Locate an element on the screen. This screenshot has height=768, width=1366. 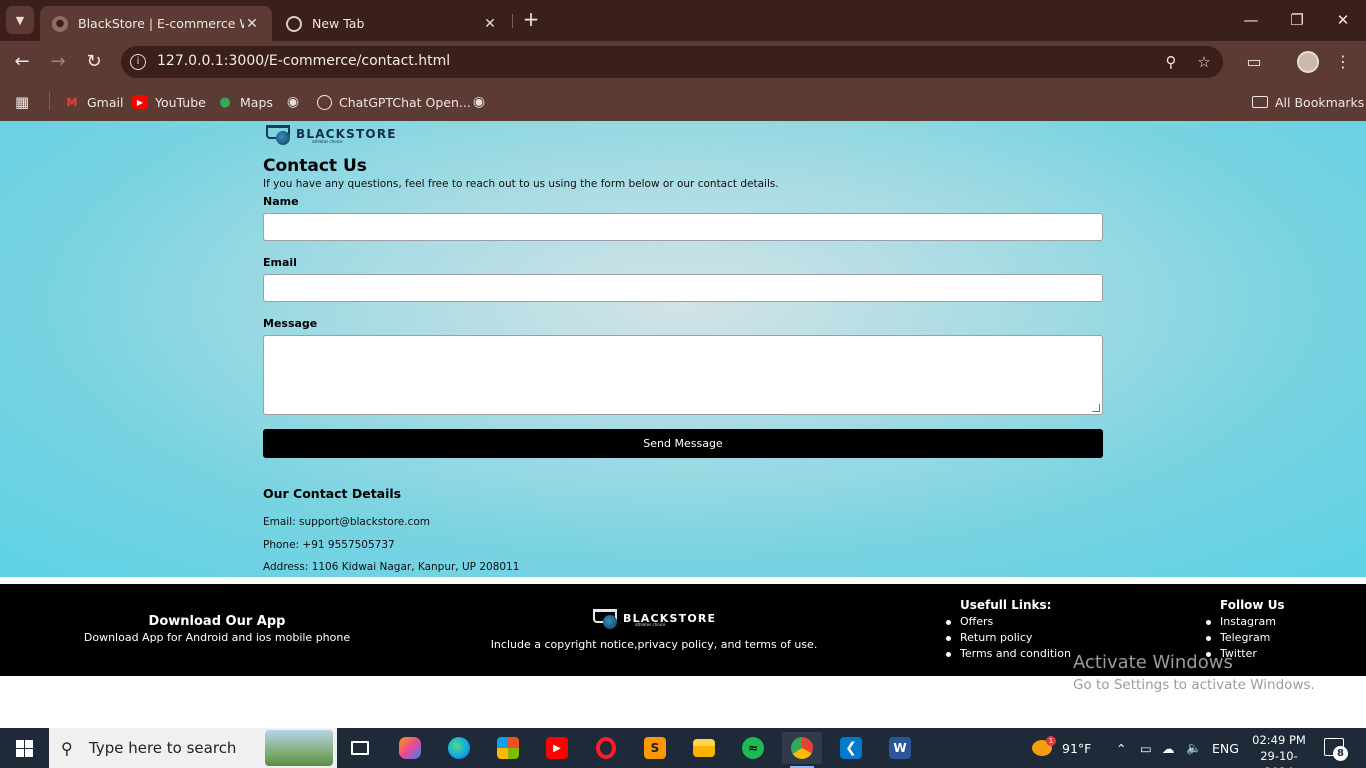
spotify-icon: ≈ is located at coordinates (753, 748).